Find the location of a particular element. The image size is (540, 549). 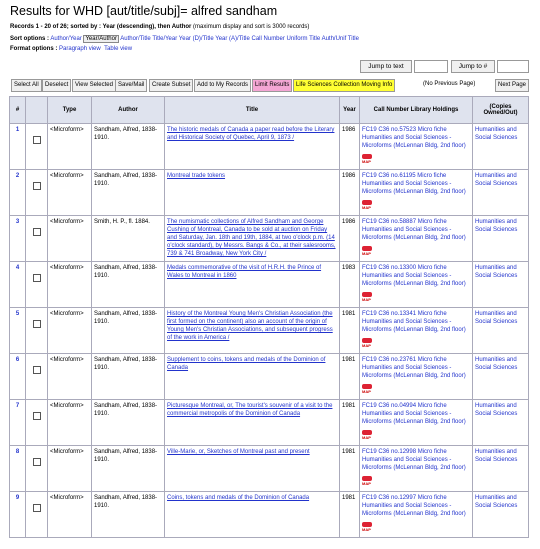

row-number: 9 is located at coordinates (17, 514).